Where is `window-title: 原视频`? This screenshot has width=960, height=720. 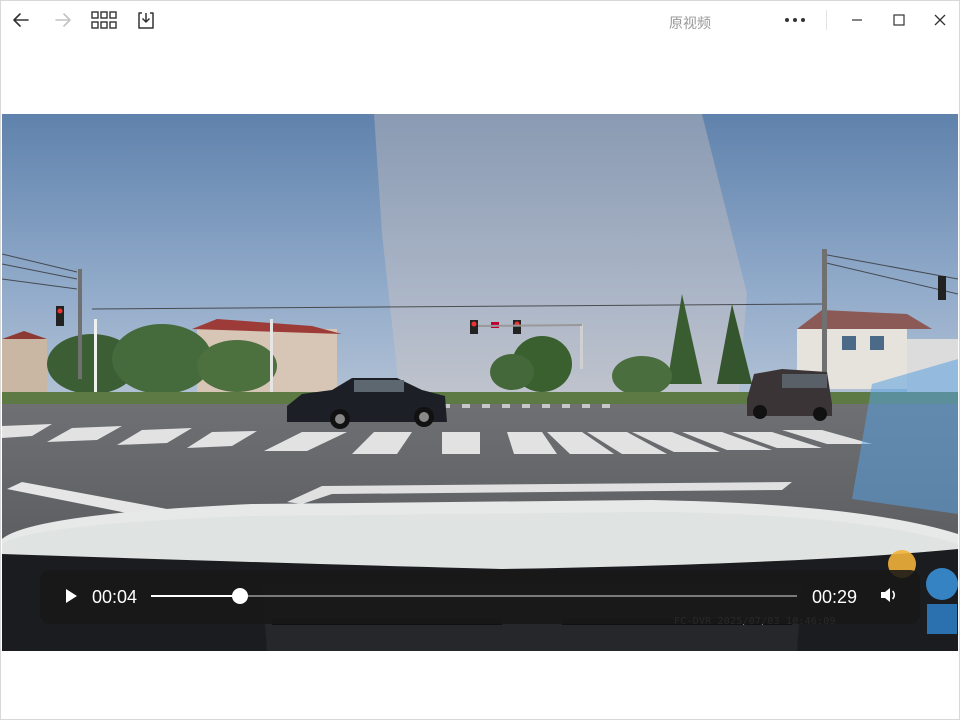 window-title: 原视频 is located at coordinates (690, 23).